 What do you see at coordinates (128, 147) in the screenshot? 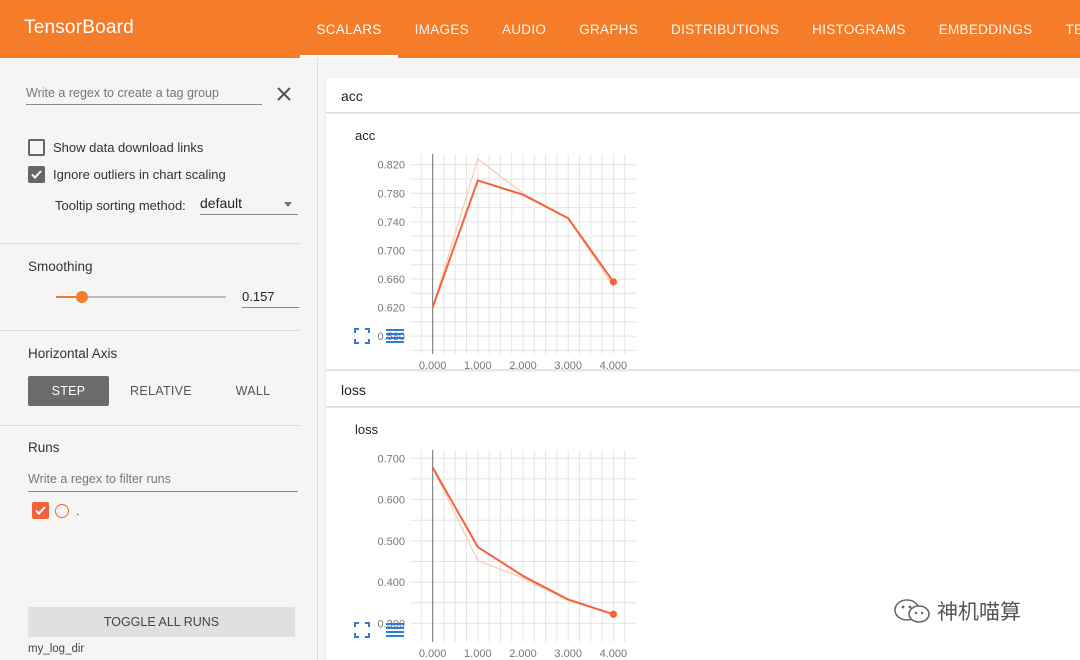
I see `show-download-links-label: Show data download links` at bounding box center [128, 147].